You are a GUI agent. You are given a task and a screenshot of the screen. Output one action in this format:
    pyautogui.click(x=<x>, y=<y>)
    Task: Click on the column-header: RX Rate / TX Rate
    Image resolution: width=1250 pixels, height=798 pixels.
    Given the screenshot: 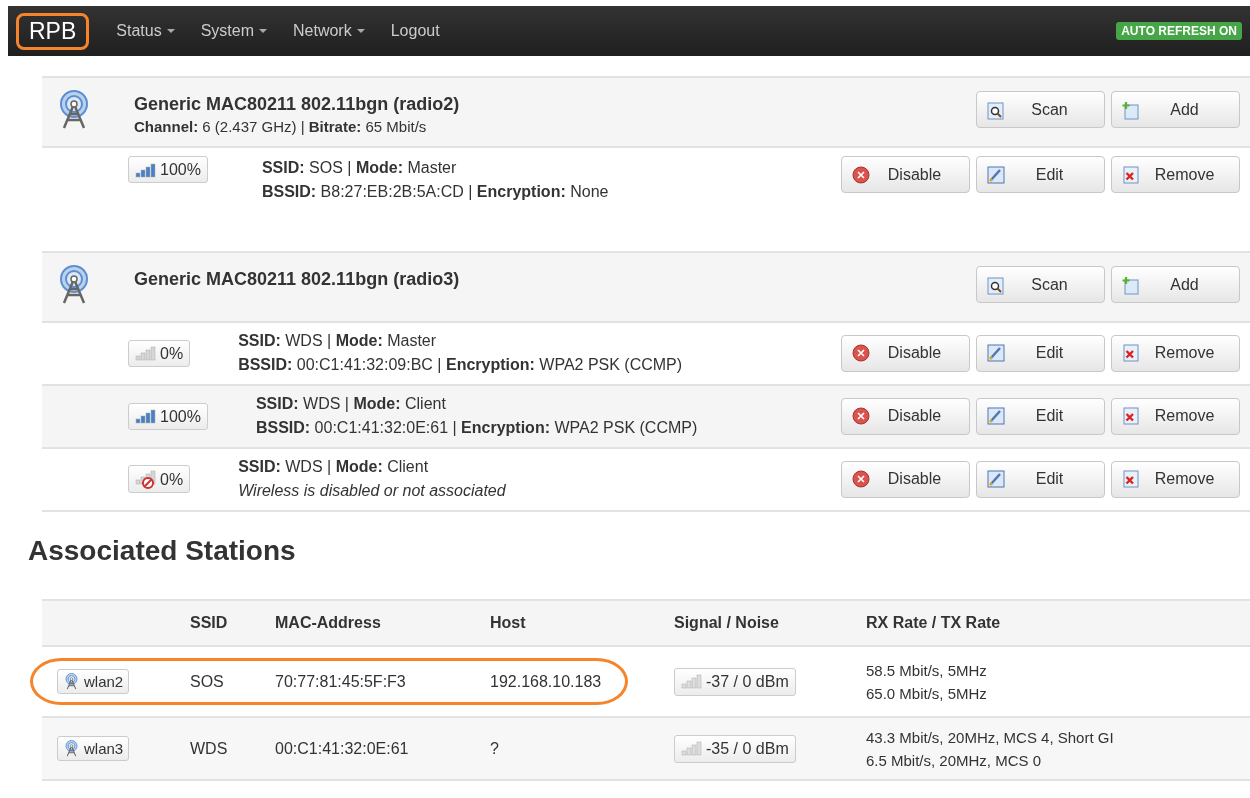 What is the action you would take?
    pyautogui.click(x=934, y=623)
    